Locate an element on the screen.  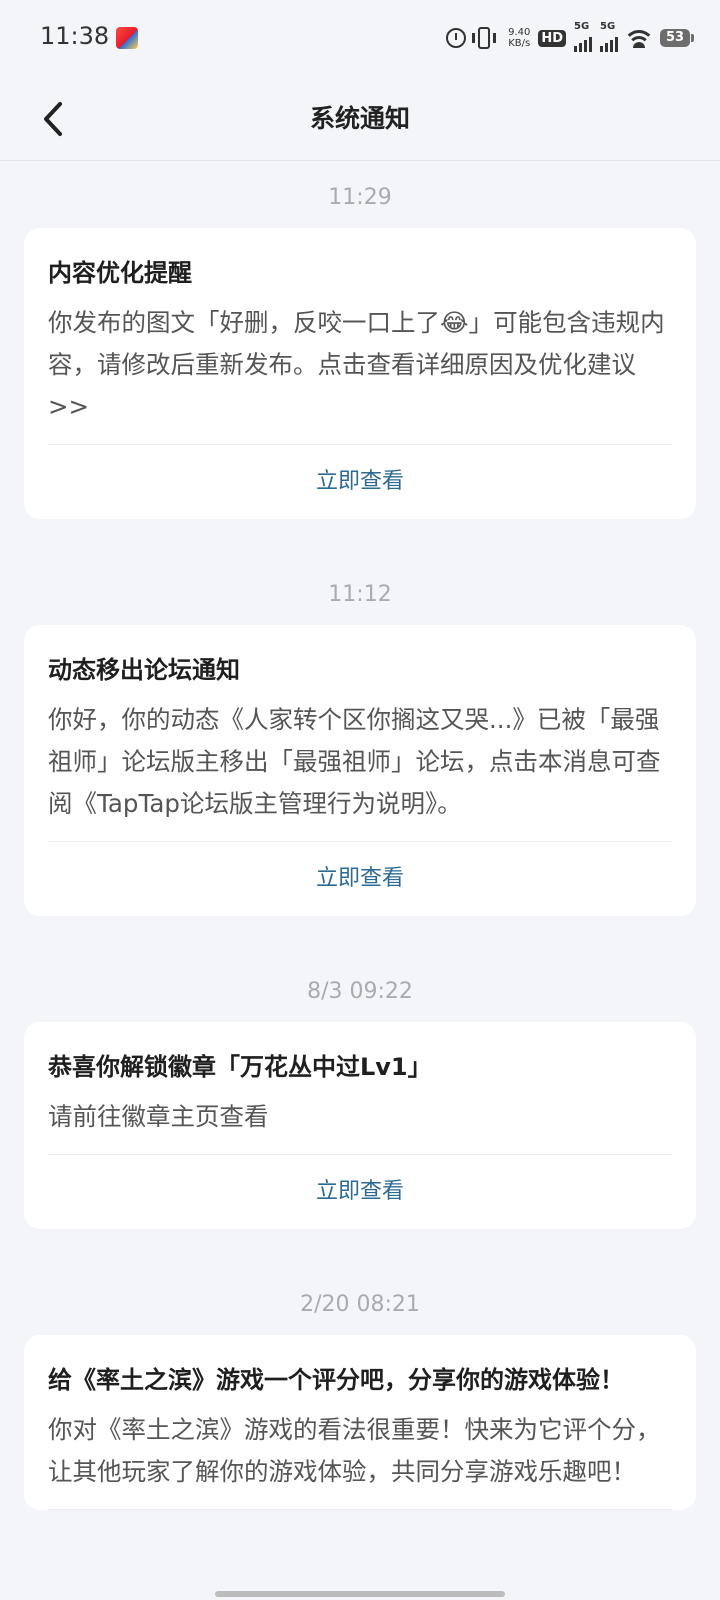
notification-body: 请前往徽章主页查看 is located at coordinates (360, 1125).